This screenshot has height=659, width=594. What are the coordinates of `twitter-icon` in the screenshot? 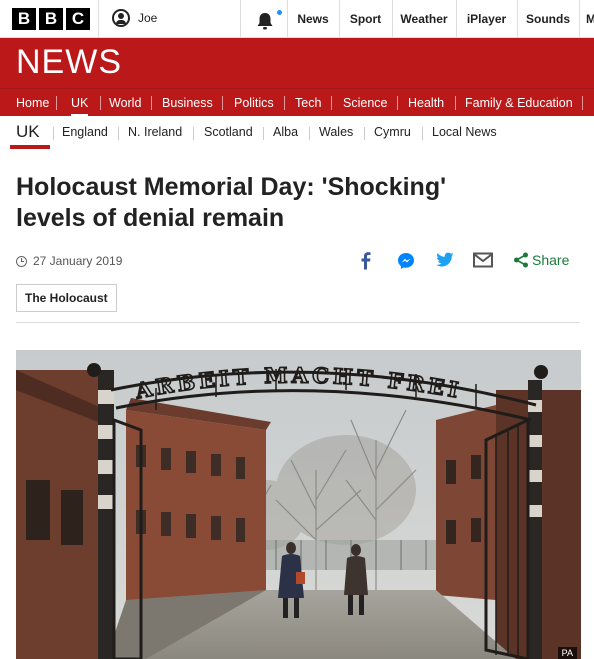 It's located at (445, 260).